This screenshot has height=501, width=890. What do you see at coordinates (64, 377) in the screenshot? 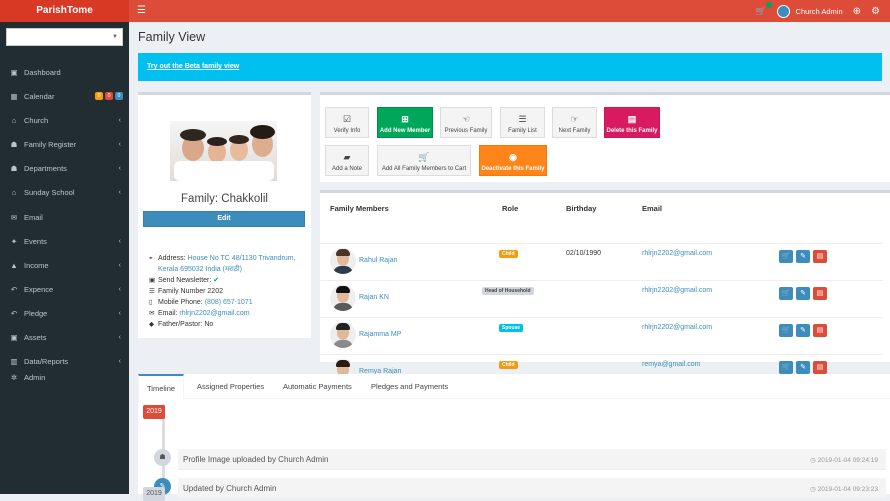
I see `sidebar-item-admin: ✲ Admin` at bounding box center [64, 377].